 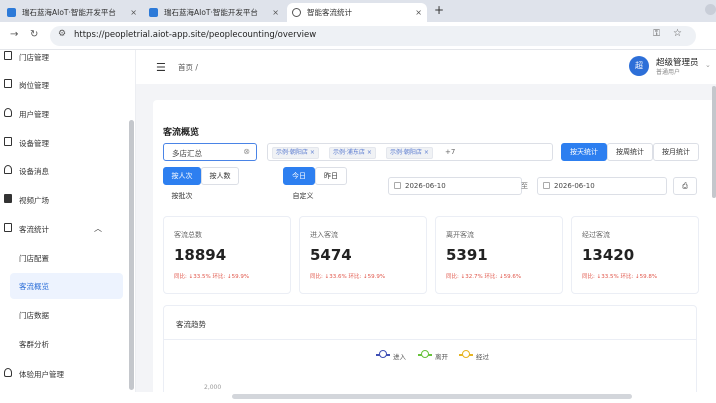 What do you see at coordinates (455, 186) in the screenshot?
I see `start-date-picker: 2026-06-10` at bounding box center [455, 186].